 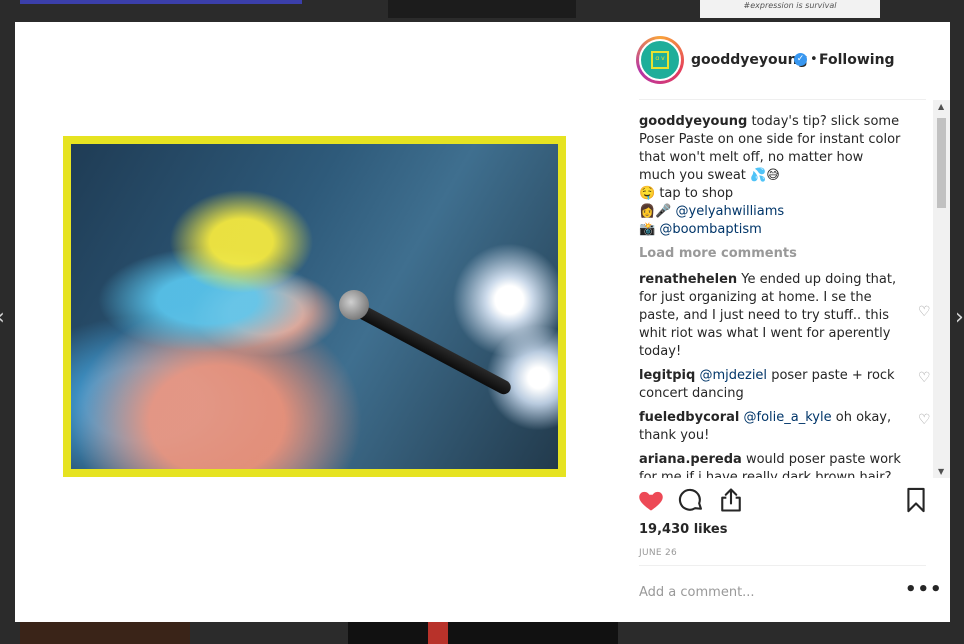 I want to click on caption-mention: @boombaptism, so click(x=710, y=229).